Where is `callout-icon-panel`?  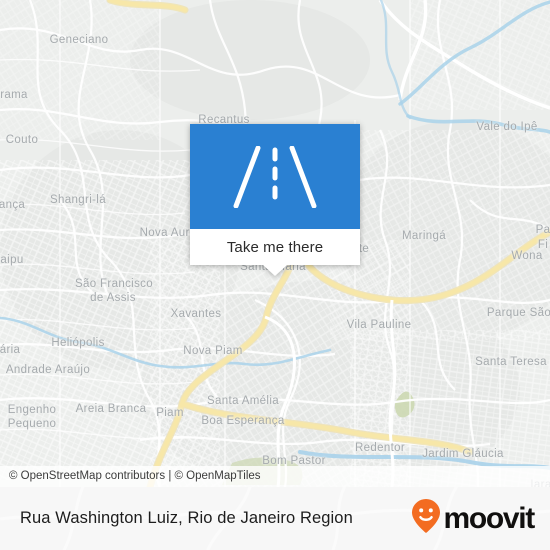 callout-icon-panel is located at coordinates (275, 176).